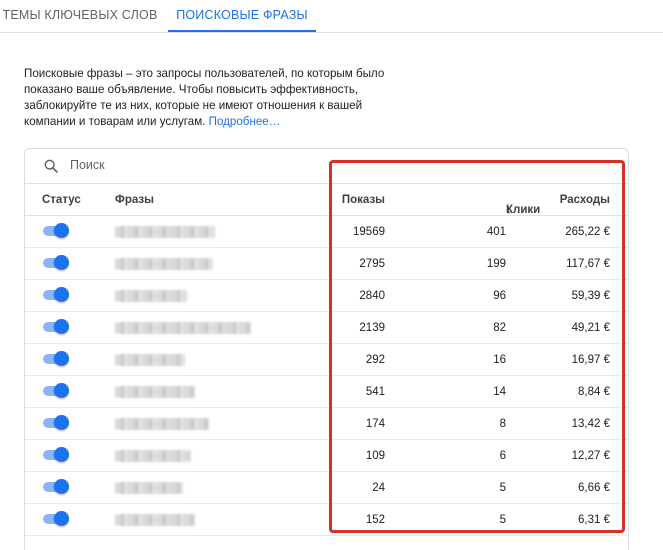 The width and height of the screenshot is (663, 550). What do you see at coordinates (375, 360) in the screenshot?
I see `impressions-value: 292` at bounding box center [375, 360].